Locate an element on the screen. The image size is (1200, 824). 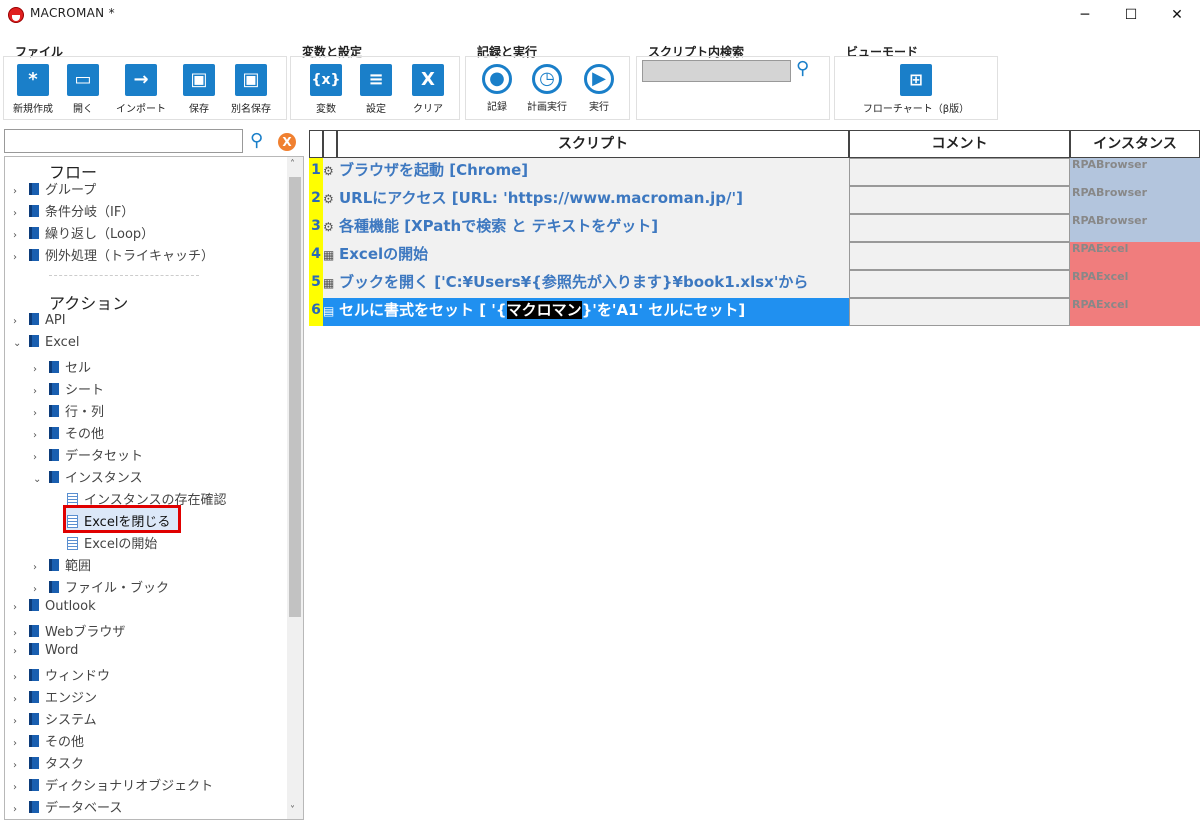
script-text: ▤ セルに書式をセット [ '{マクロマン}'を'A1' セルにセット] is located at coordinates (586, 312).